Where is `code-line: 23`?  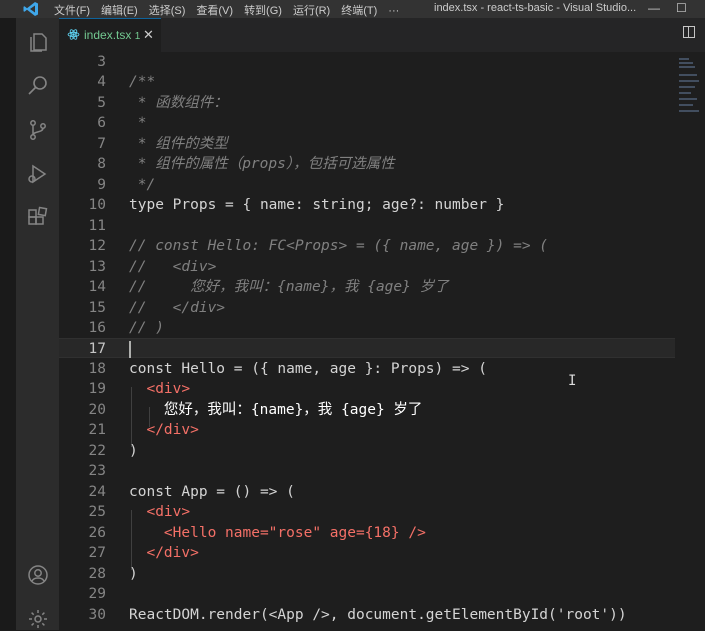 code-line: 23 is located at coordinates (97, 471).